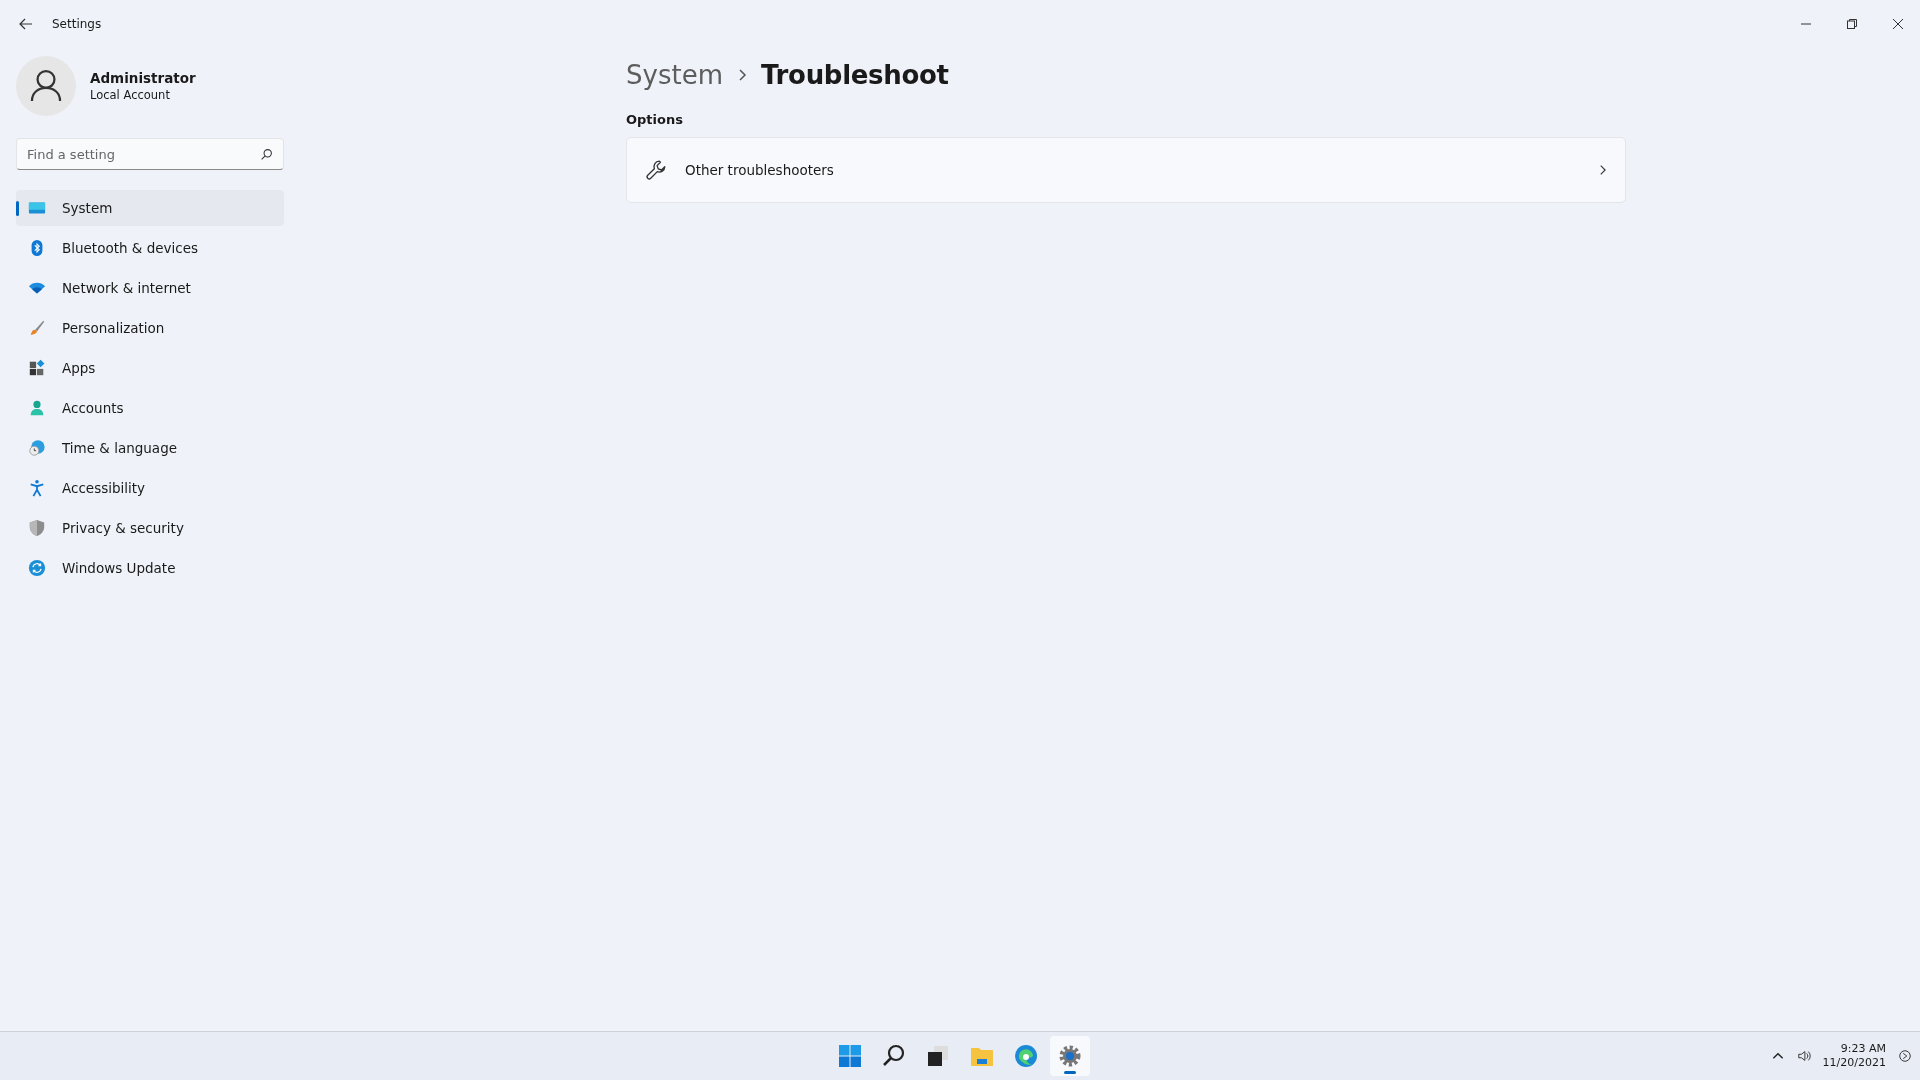 The width and height of the screenshot is (1920, 1080). What do you see at coordinates (1070, 1056) in the screenshot?
I see `gear-icon` at bounding box center [1070, 1056].